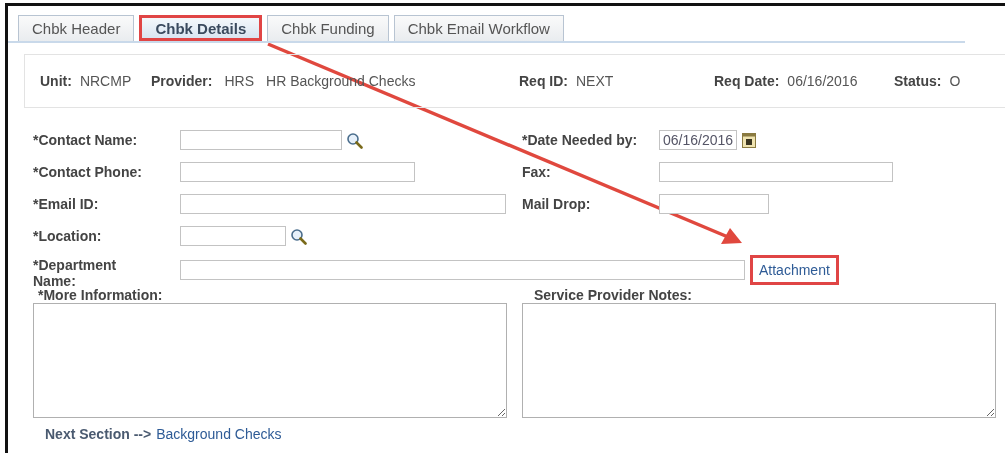 The image size is (1005, 455). What do you see at coordinates (557, 204) in the screenshot?
I see `field-label: Mail Drop:` at bounding box center [557, 204].